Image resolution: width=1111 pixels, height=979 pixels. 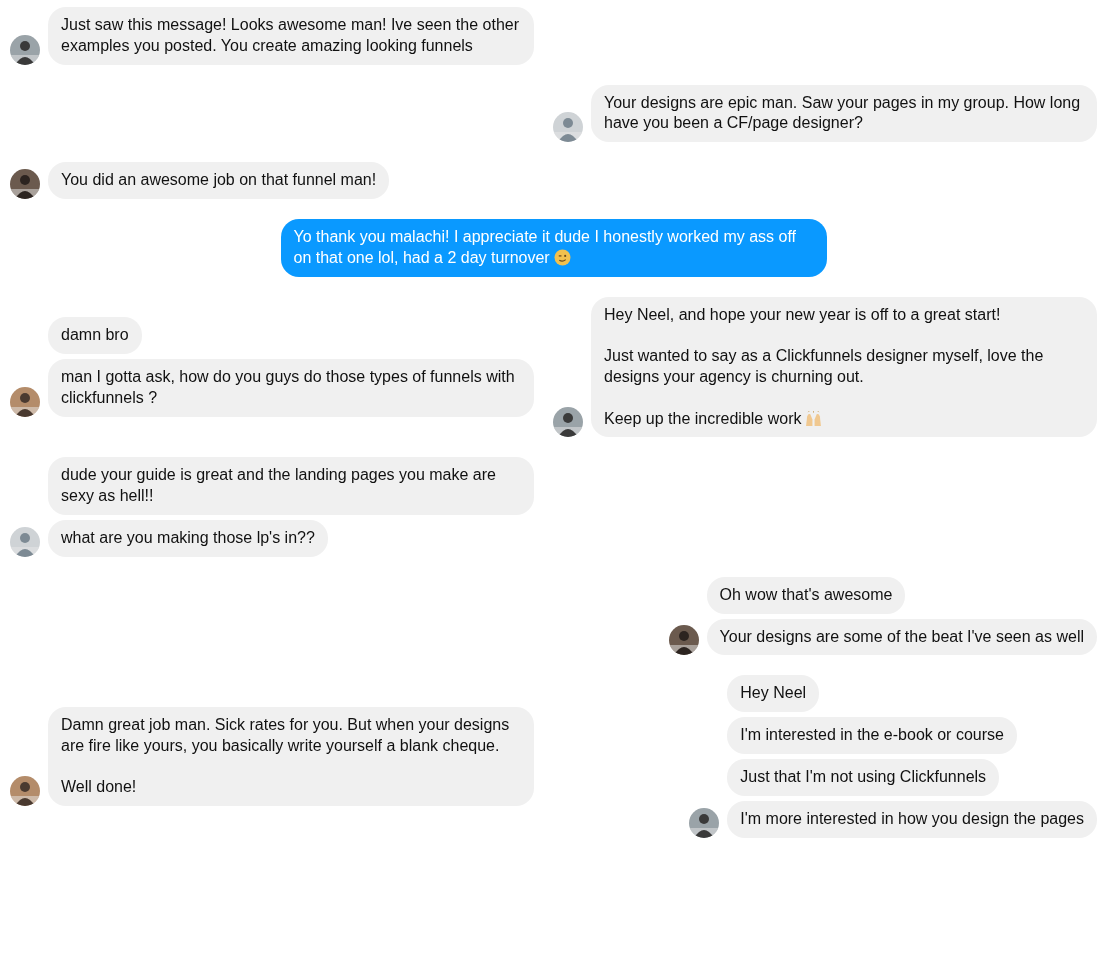 What do you see at coordinates (188, 538) in the screenshot?
I see `message-bubble: what are you making those lp's in??` at bounding box center [188, 538].